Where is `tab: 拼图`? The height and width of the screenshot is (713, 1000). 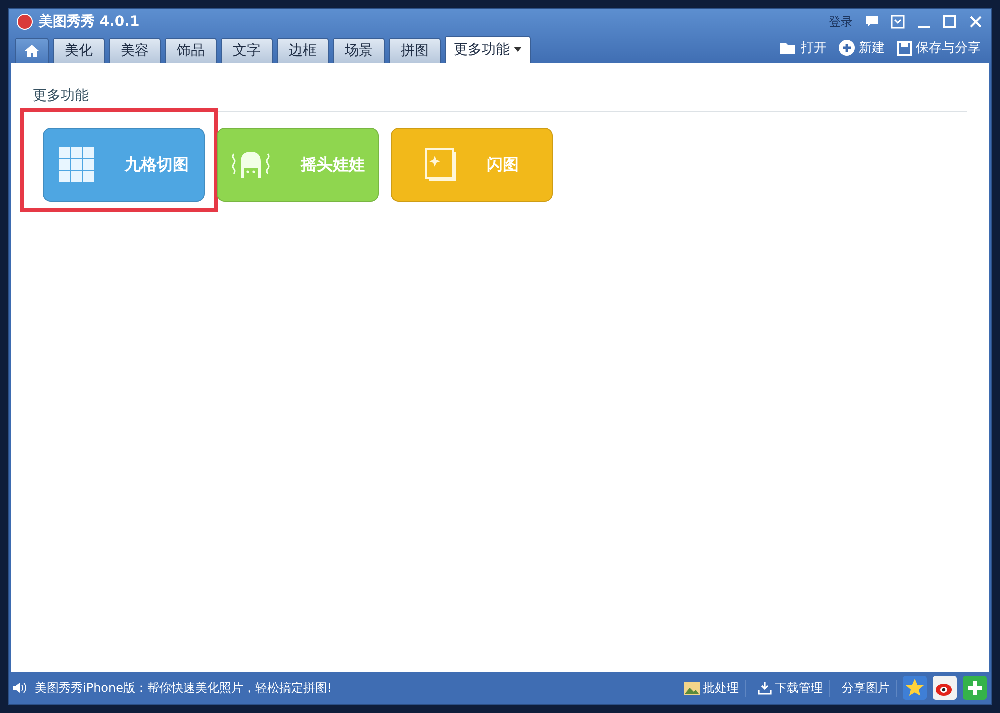 tab: 拼图 is located at coordinates (415, 50).